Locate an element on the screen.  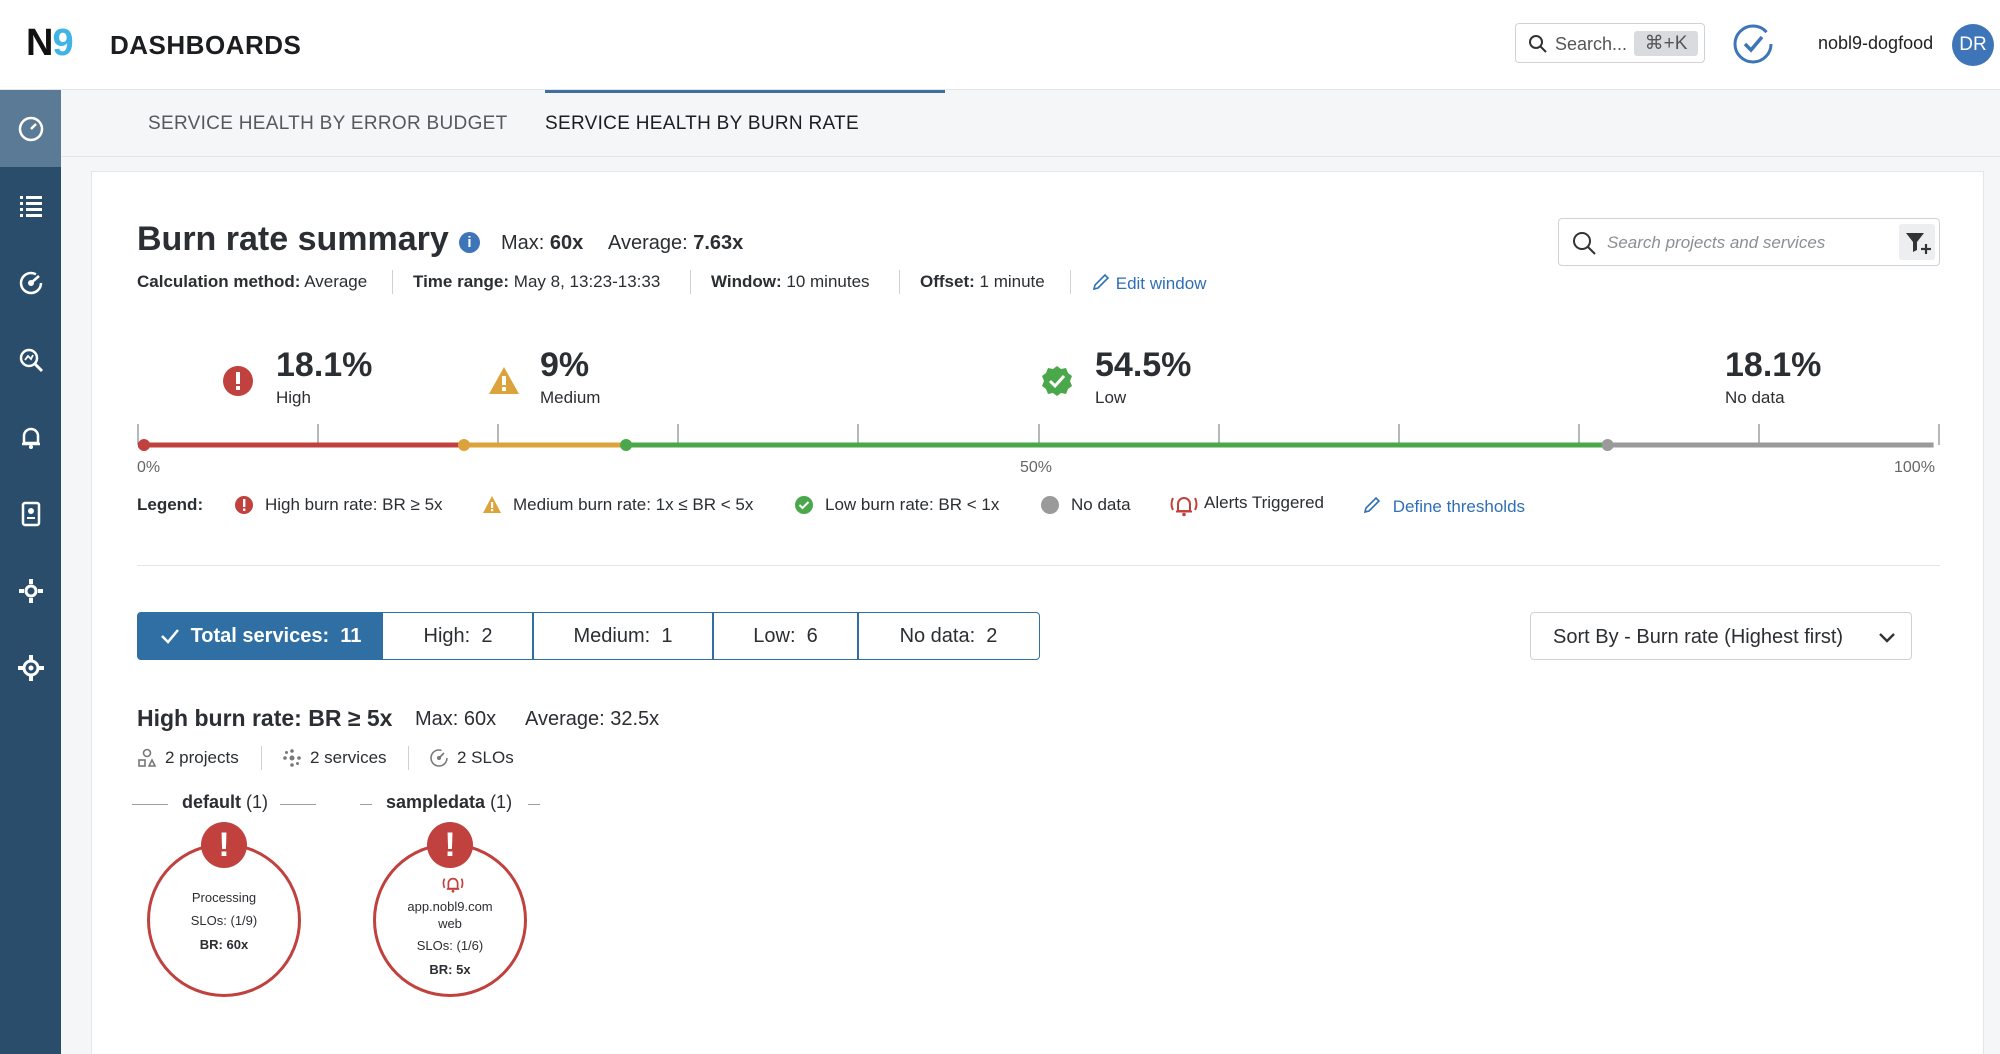
sidebar is located at coordinates (30, 572).